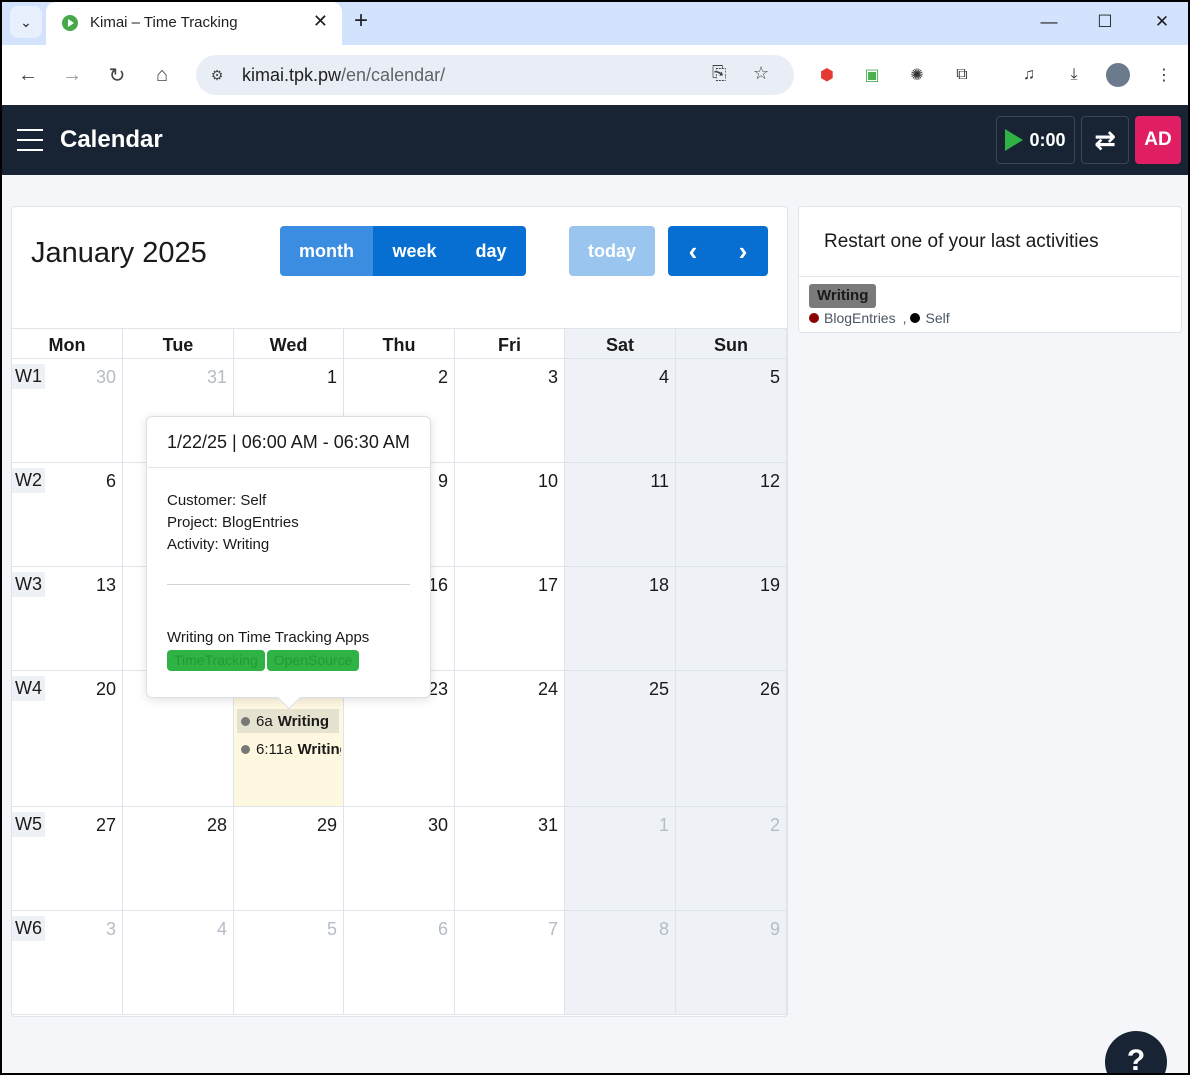 The image size is (1190, 1075). What do you see at coordinates (731, 858) in the screenshot?
I see `day-cell: 2` at bounding box center [731, 858].